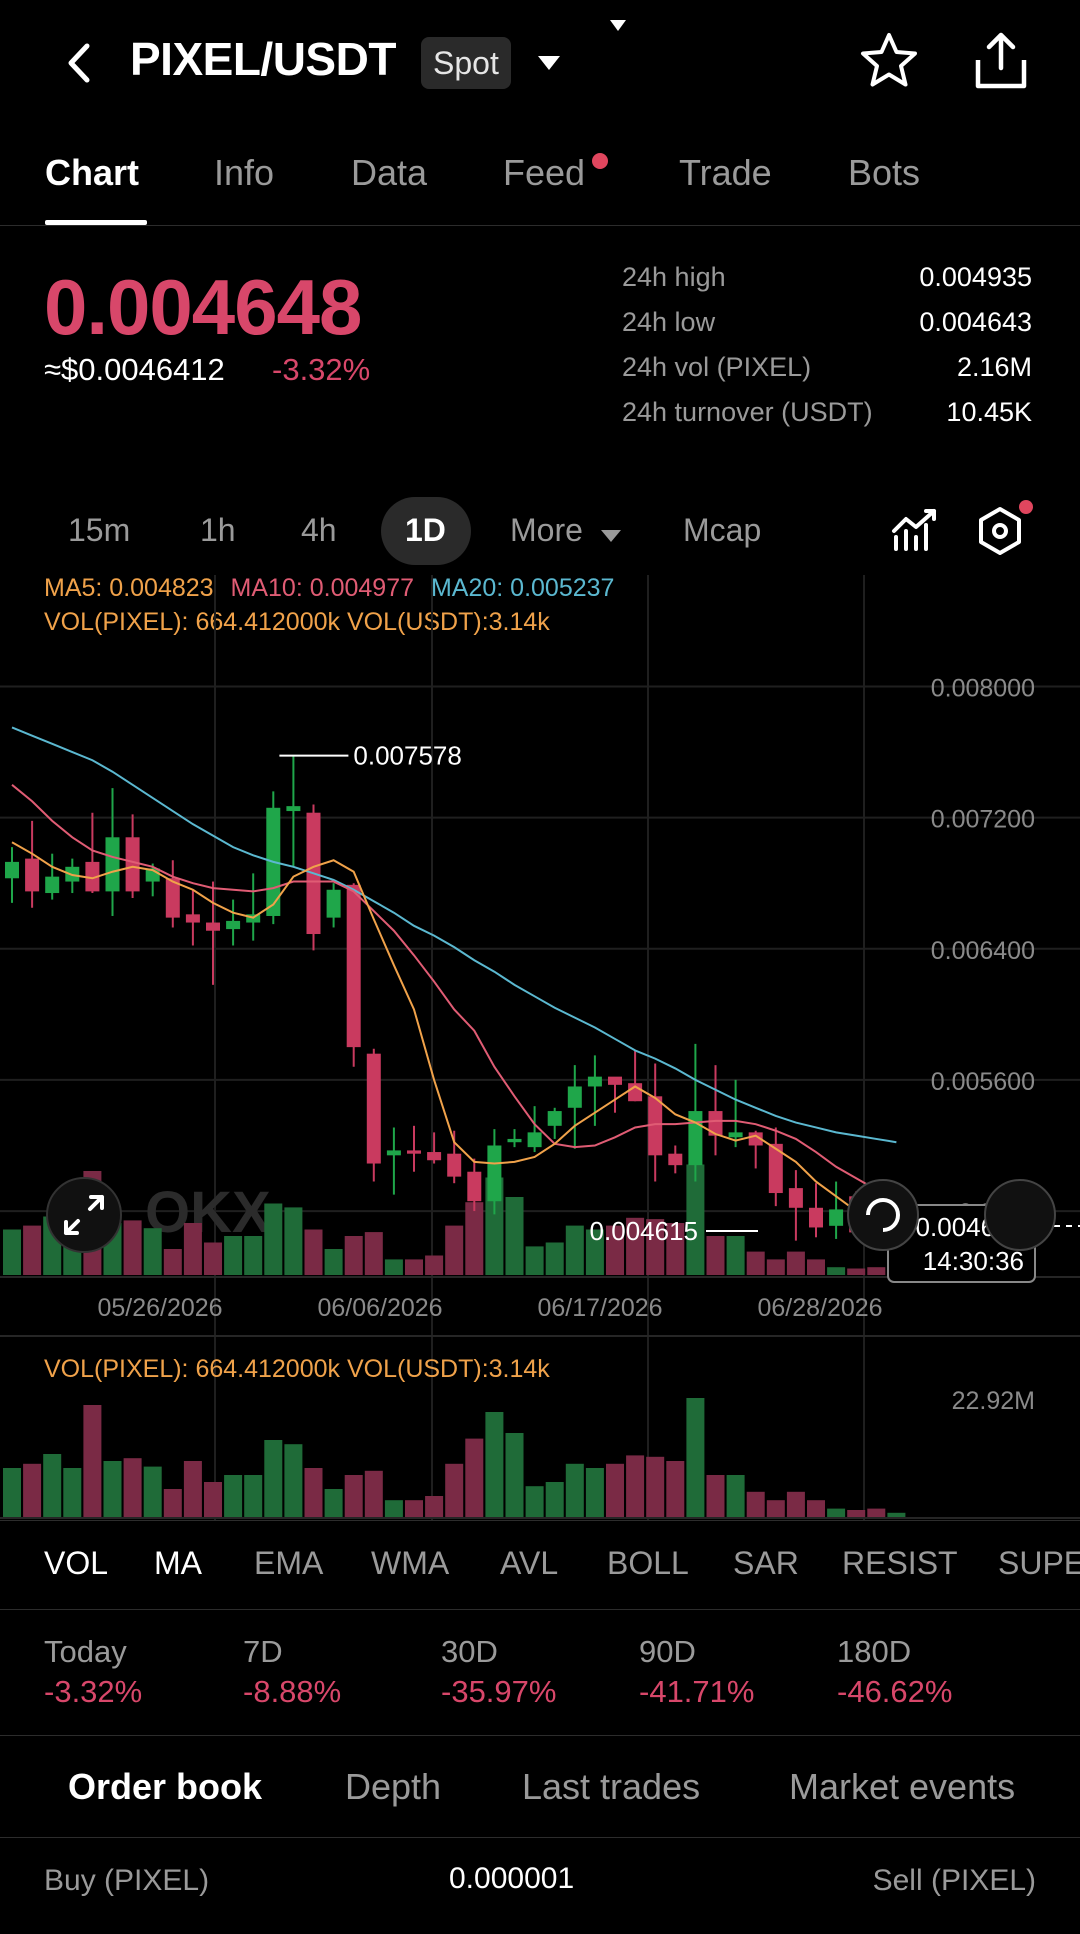 This screenshot has height=1934, width=1080. What do you see at coordinates (544, 173) in the screenshot?
I see `tab-feed: Feed` at bounding box center [544, 173].